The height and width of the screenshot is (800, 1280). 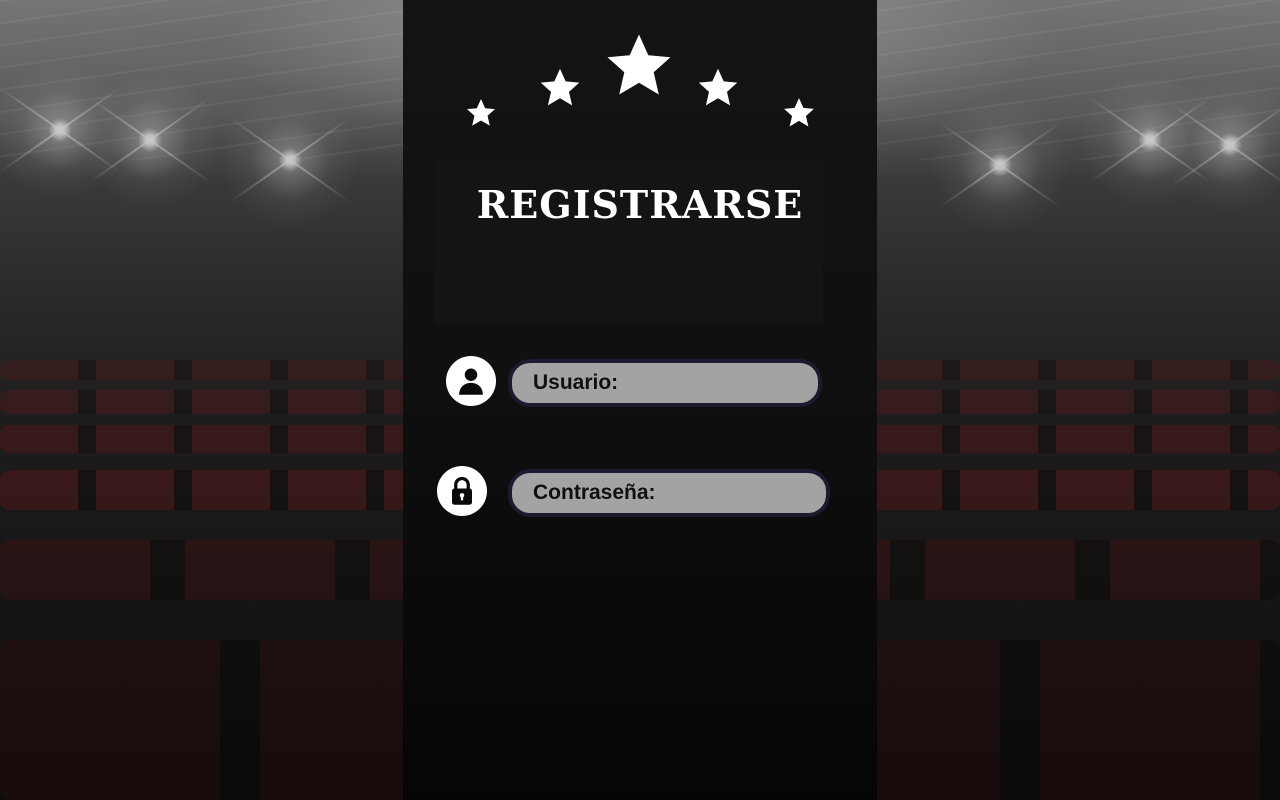 What do you see at coordinates (665, 383) in the screenshot?
I see `username-field: Usuario:` at bounding box center [665, 383].